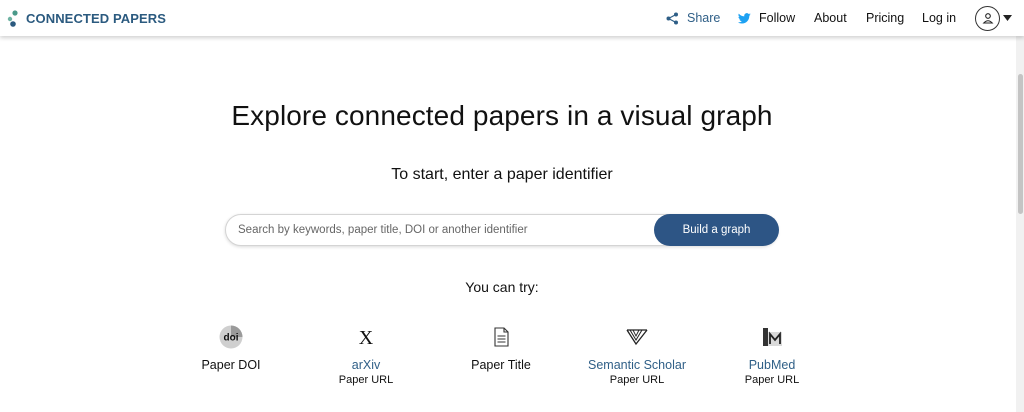  What do you see at coordinates (637, 355) in the screenshot?
I see `example-semantic-scholar: Semantic Scholar Paper URL` at bounding box center [637, 355].